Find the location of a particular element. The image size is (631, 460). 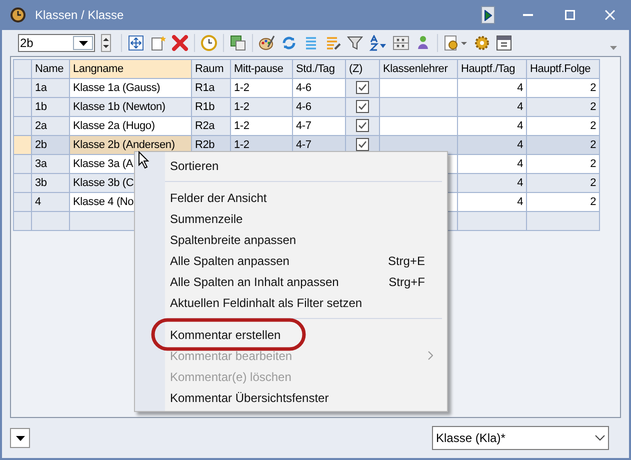

table-cell: 4-7 is located at coordinates (319, 126).